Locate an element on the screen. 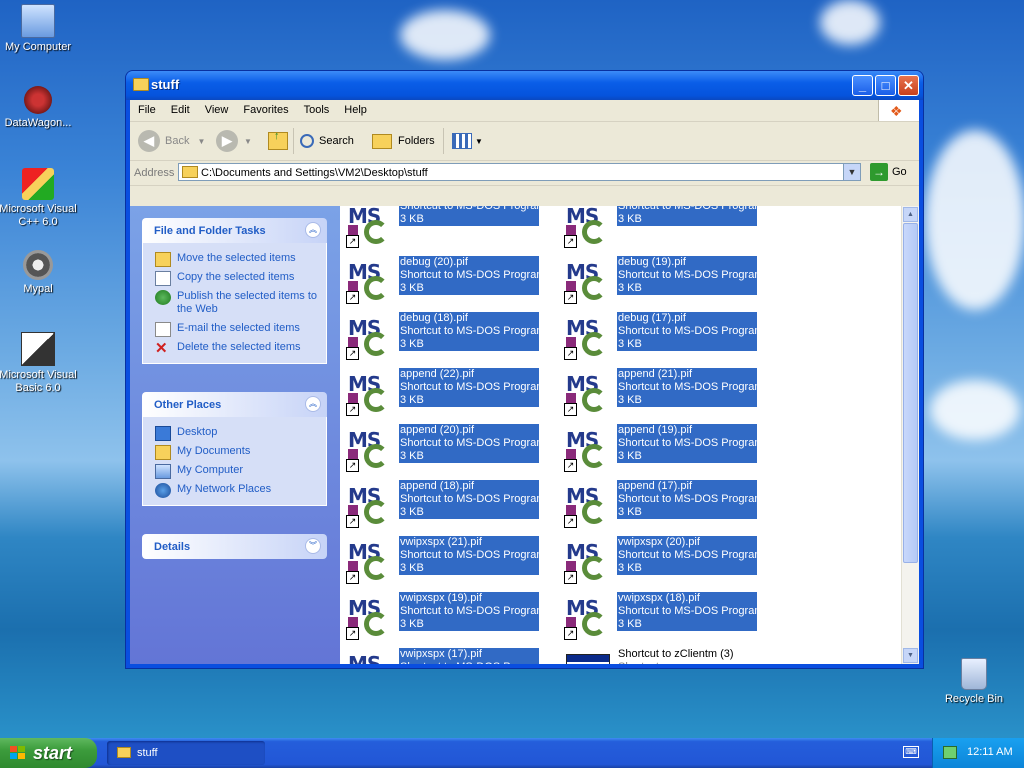 The height and width of the screenshot is (768, 1024). desktop-icon-recycle-bin: Recycle Bin is located at coordinates (974, 682).